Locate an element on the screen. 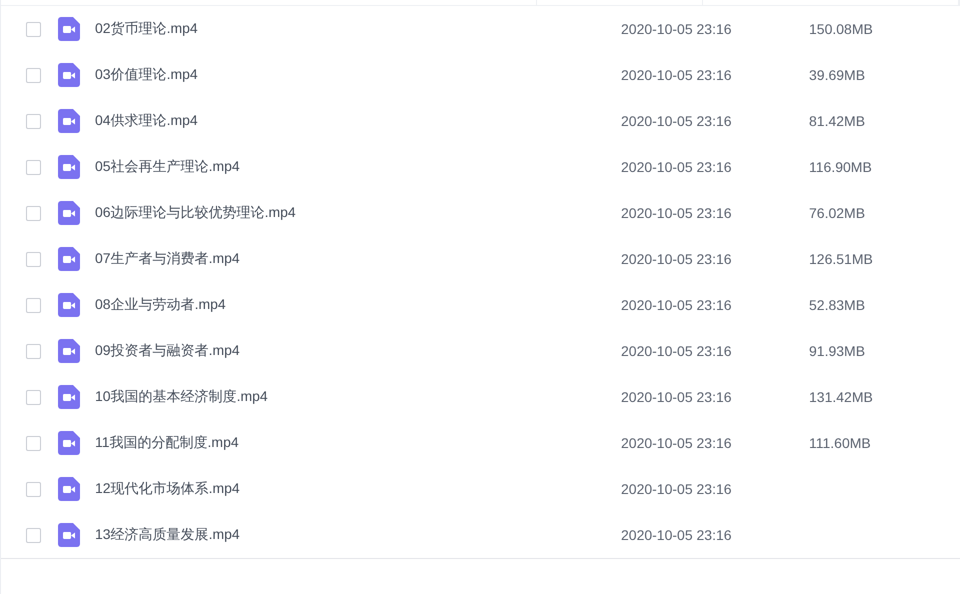  file-size: 131.42MB is located at coordinates (841, 397).